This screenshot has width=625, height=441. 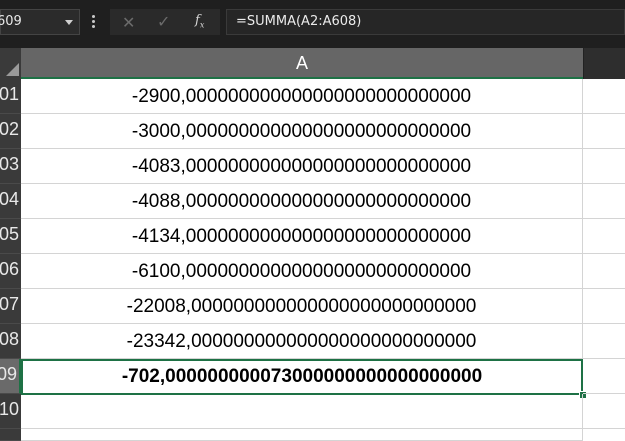 What do you see at coordinates (12, 69) in the screenshot?
I see `select-all-icon` at bounding box center [12, 69].